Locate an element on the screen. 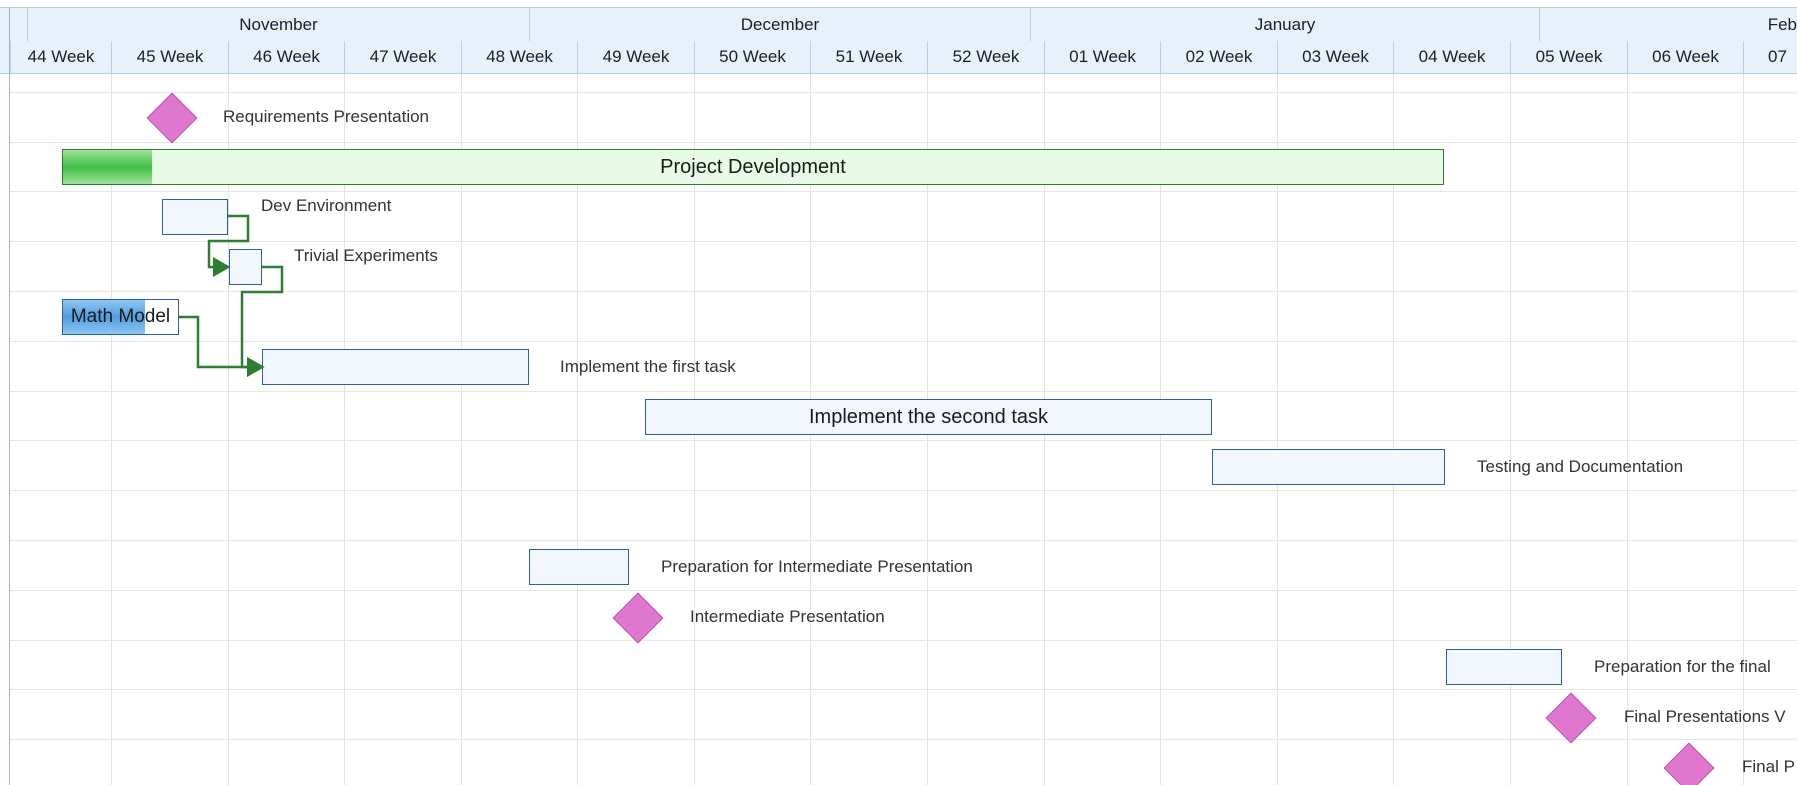 The height and width of the screenshot is (785, 1797). task-label-implement-first: Implement the first task is located at coordinates (648, 366).